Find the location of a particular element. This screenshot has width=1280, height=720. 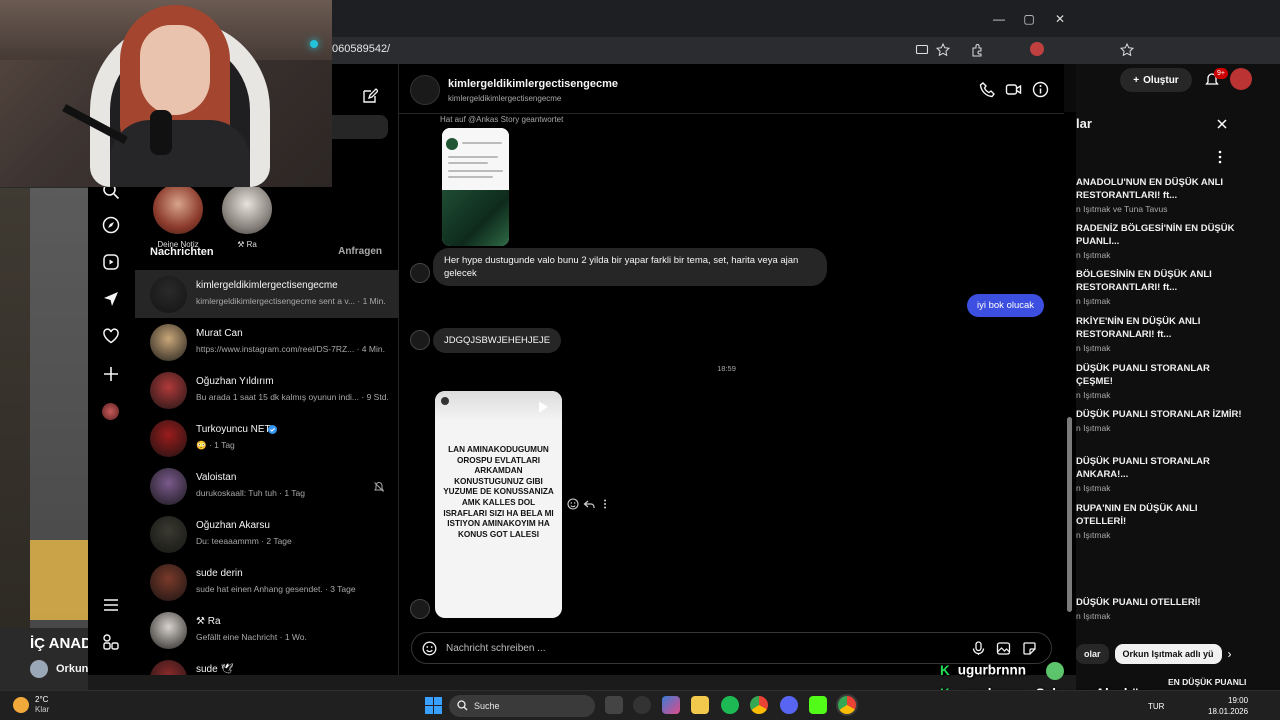

playlist-item: DÜŞÜK PUANLI OTELLERİ! n Işıtmak is located at coordinates (1161, 608).